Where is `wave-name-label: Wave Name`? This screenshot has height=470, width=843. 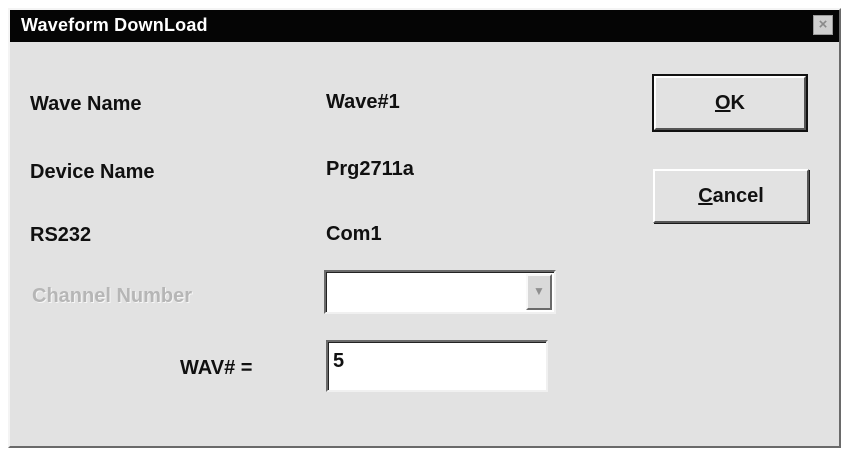
wave-name-label: Wave Name is located at coordinates (86, 104).